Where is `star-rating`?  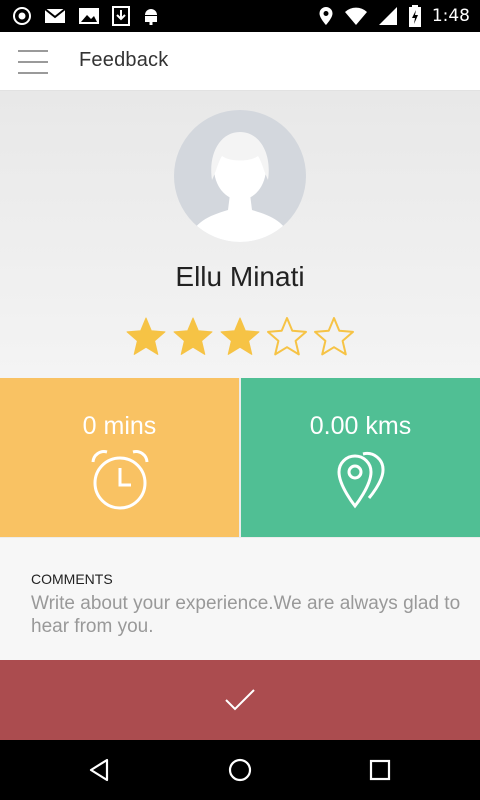 star-rating is located at coordinates (240, 337).